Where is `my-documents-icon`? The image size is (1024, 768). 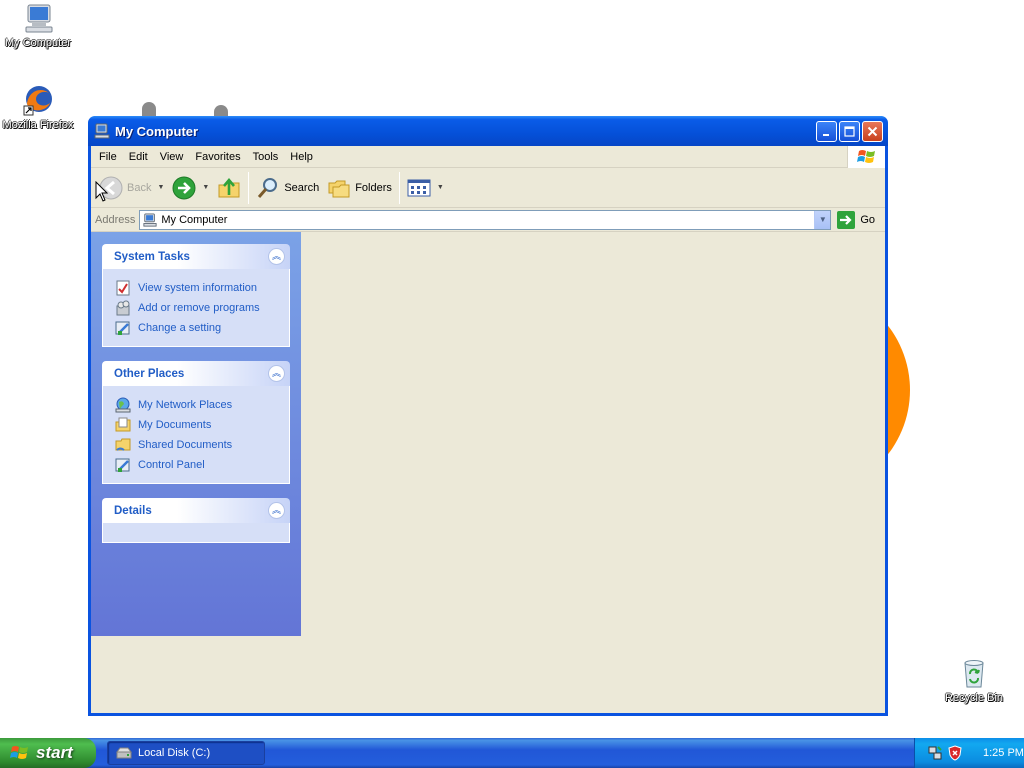
my-documents-icon is located at coordinates (123, 424).